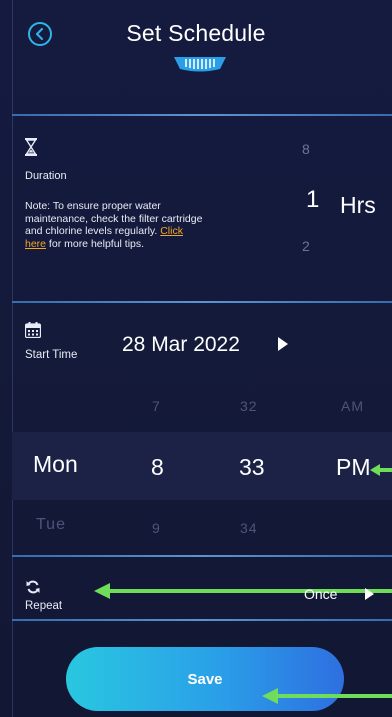 The image size is (392, 717). What do you see at coordinates (306, 149) in the screenshot?
I see `duration-option-above: 8` at bounding box center [306, 149].